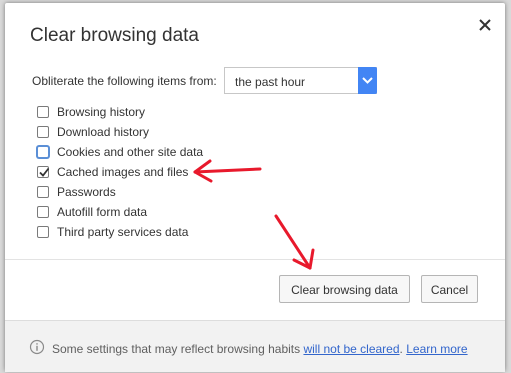 Image resolution: width=511 pixels, height=373 pixels. What do you see at coordinates (351, 349) in the screenshot?
I see `not-cleared-link: will not be cleared` at bounding box center [351, 349].